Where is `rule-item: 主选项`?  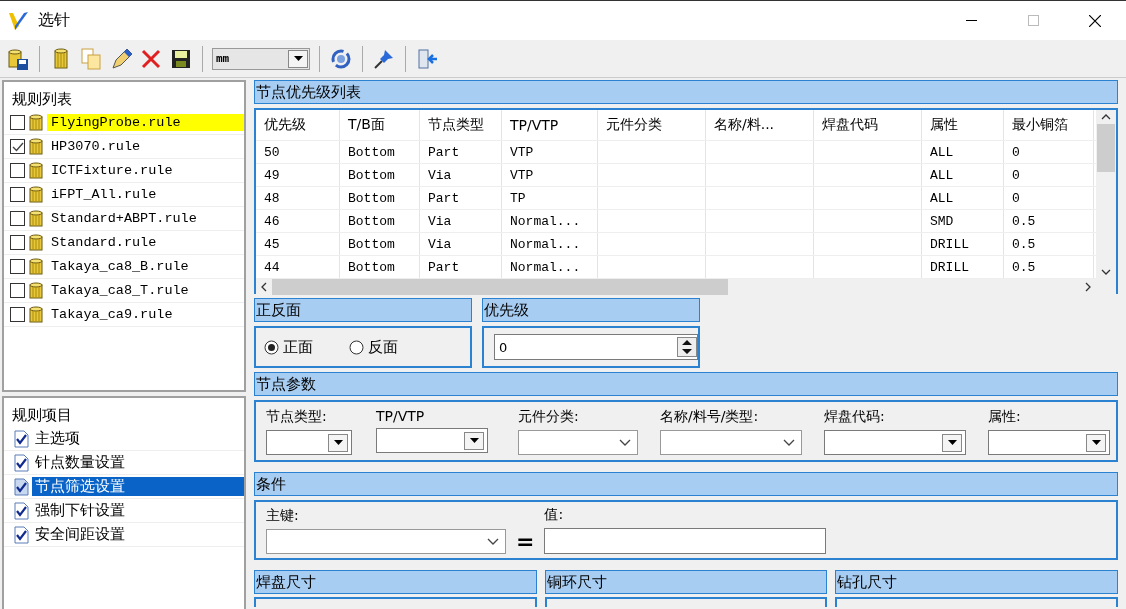 rule-item: 主选项 is located at coordinates (138, 438).